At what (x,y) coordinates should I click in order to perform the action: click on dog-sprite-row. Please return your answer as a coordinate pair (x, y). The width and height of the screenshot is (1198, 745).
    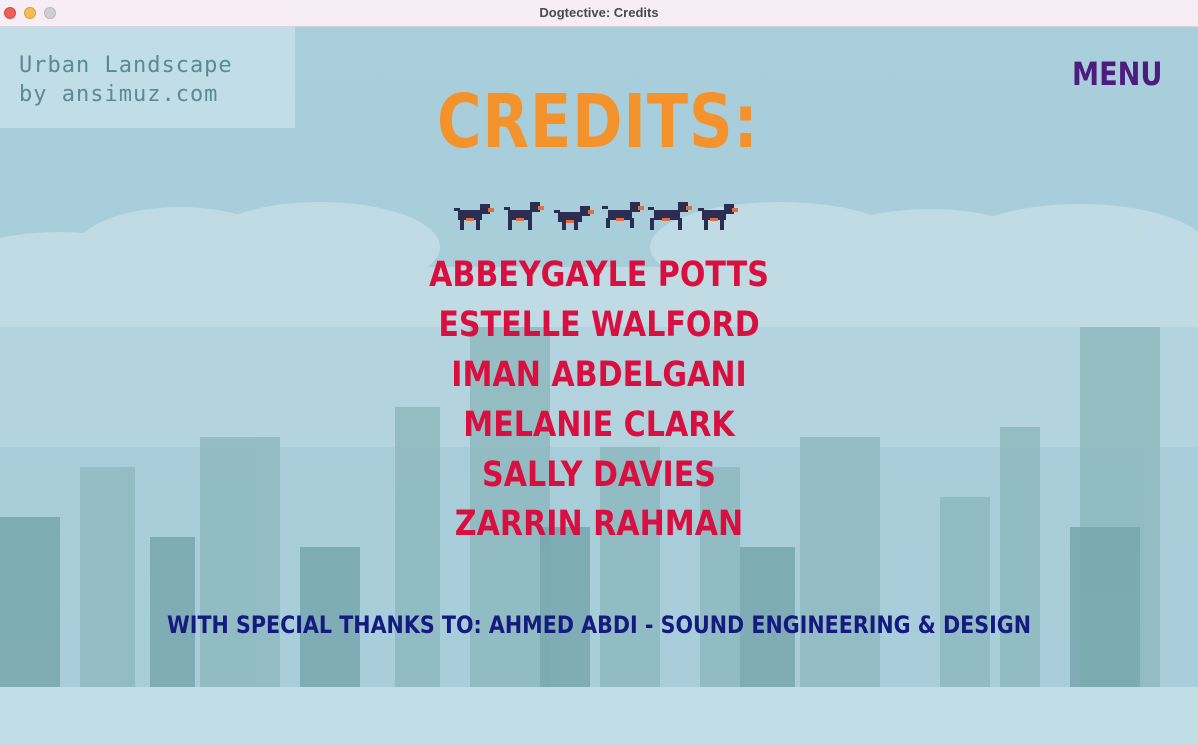
    Looking at the image, I should click on (596, 216).